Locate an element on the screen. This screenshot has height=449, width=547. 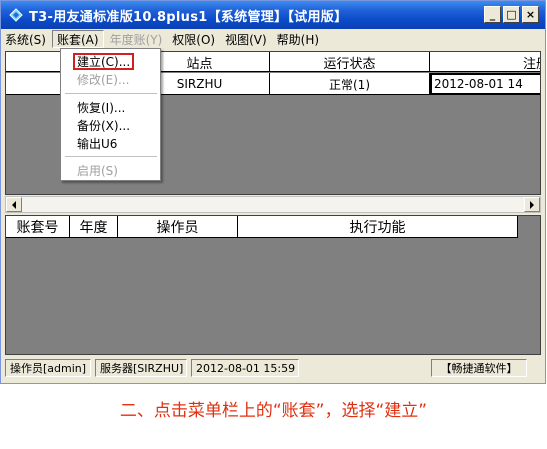
column-header-login-time: 注册时间 is located at coordinates (485, 62).